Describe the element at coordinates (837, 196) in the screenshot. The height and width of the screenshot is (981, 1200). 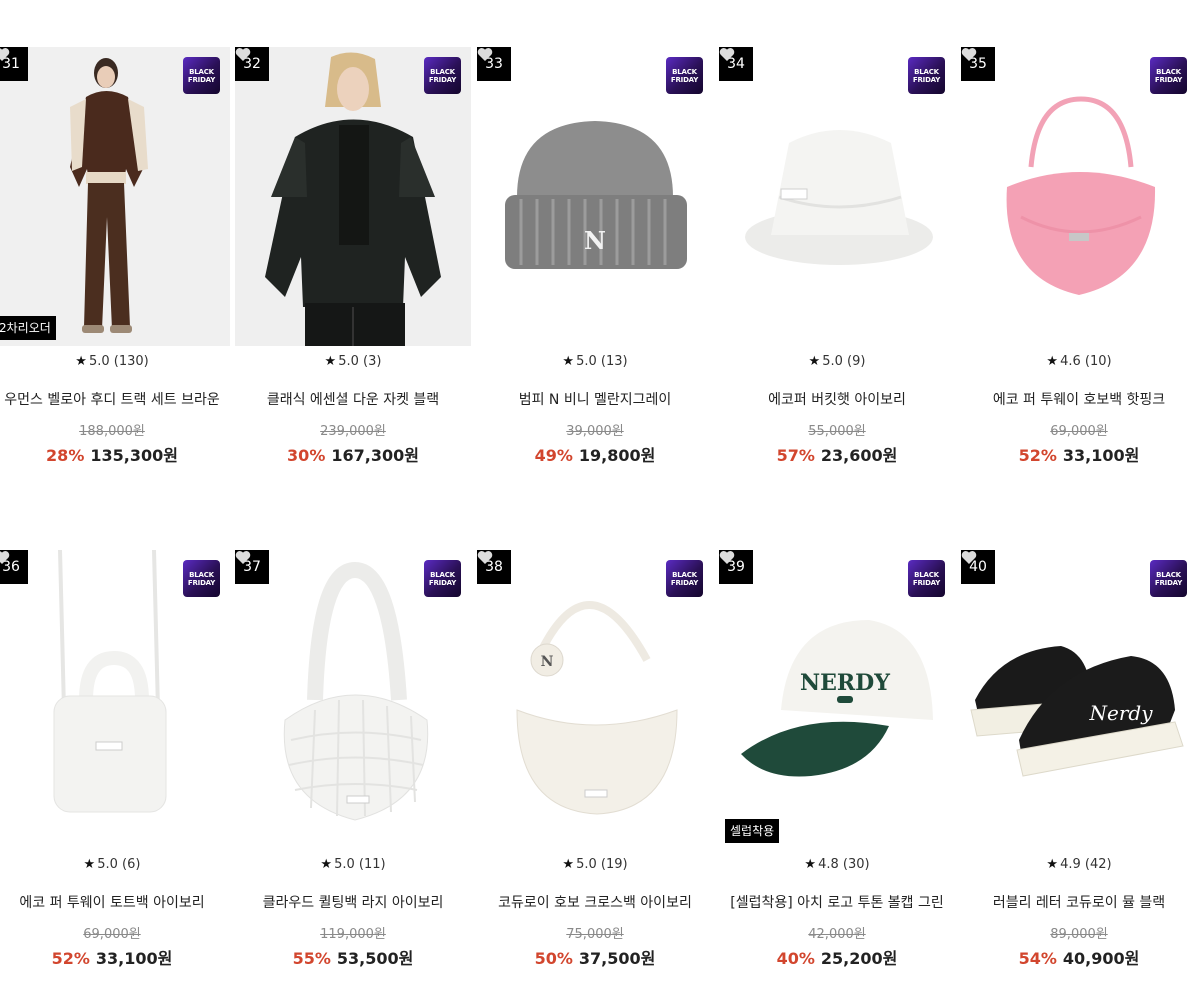
I see `product-image: 34 BLACK FRIDAY` at that location.